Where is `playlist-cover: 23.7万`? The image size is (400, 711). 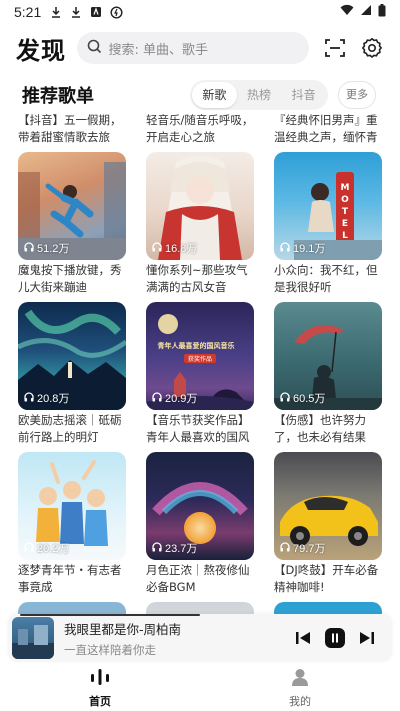 playlist-cover: 23.7万 is located at coordinates (200, 506).